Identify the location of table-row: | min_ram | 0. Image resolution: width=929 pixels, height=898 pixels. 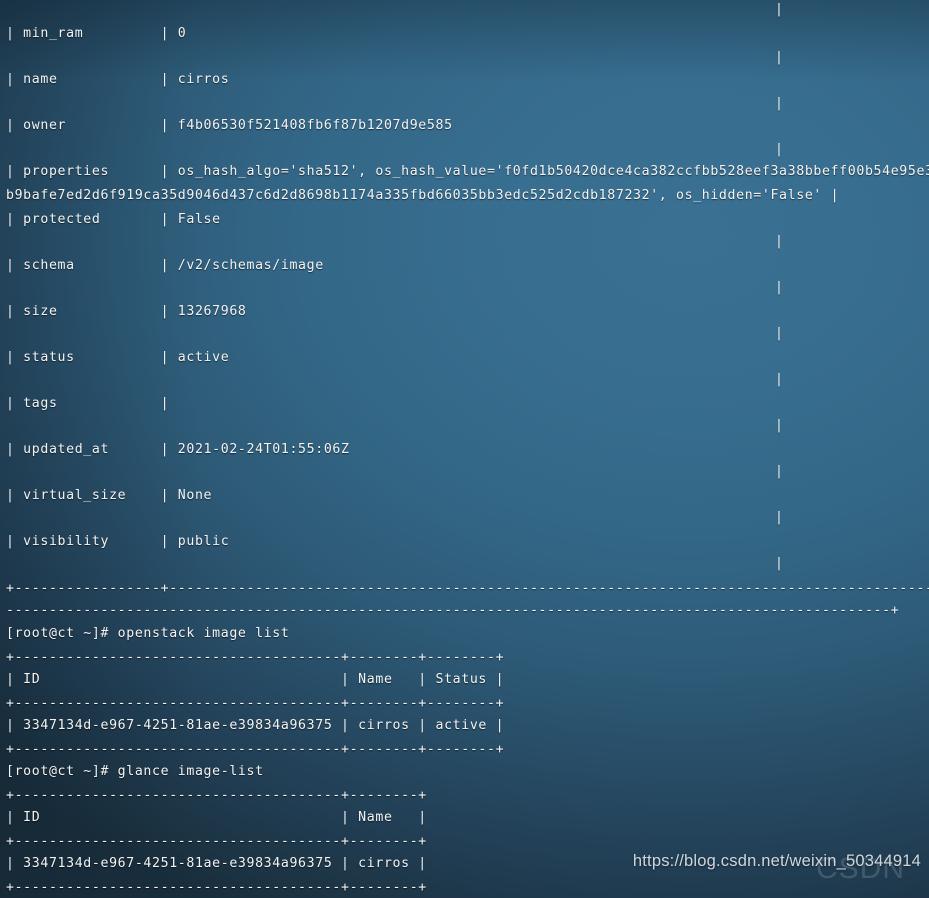
(96, 33).